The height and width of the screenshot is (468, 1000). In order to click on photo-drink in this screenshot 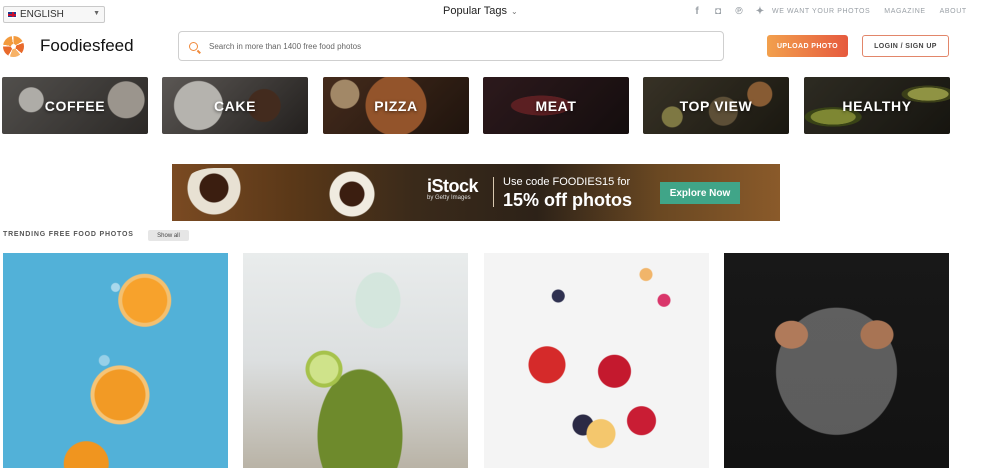, I will do `click(355, 360)`.